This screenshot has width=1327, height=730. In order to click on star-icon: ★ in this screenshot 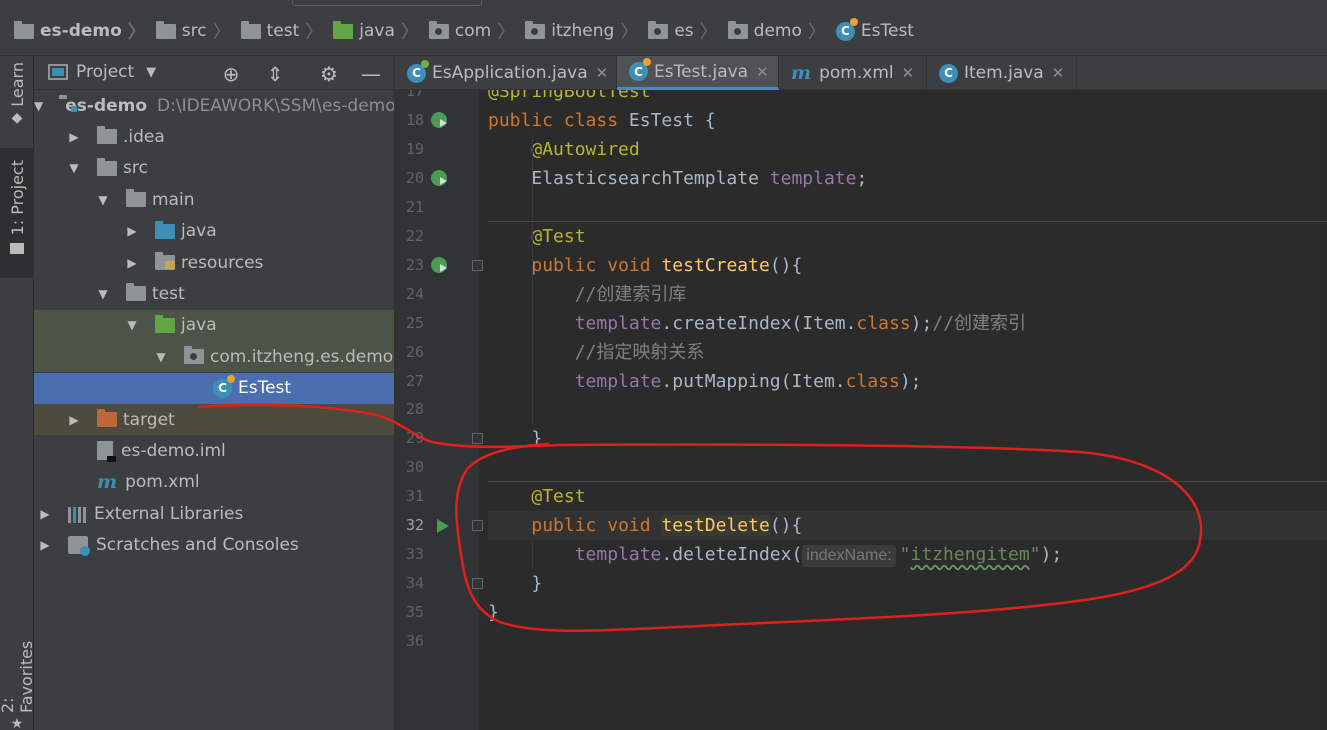, I will do `click(17, 723)`.